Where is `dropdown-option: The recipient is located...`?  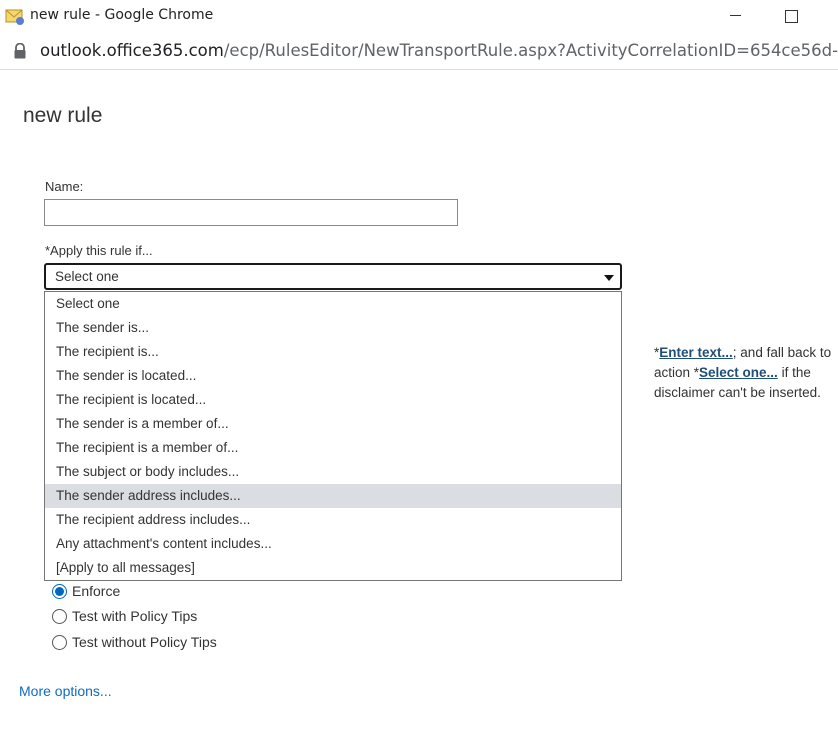
dropdown-option: The recipient is located... is located at coordinates (333, 400).